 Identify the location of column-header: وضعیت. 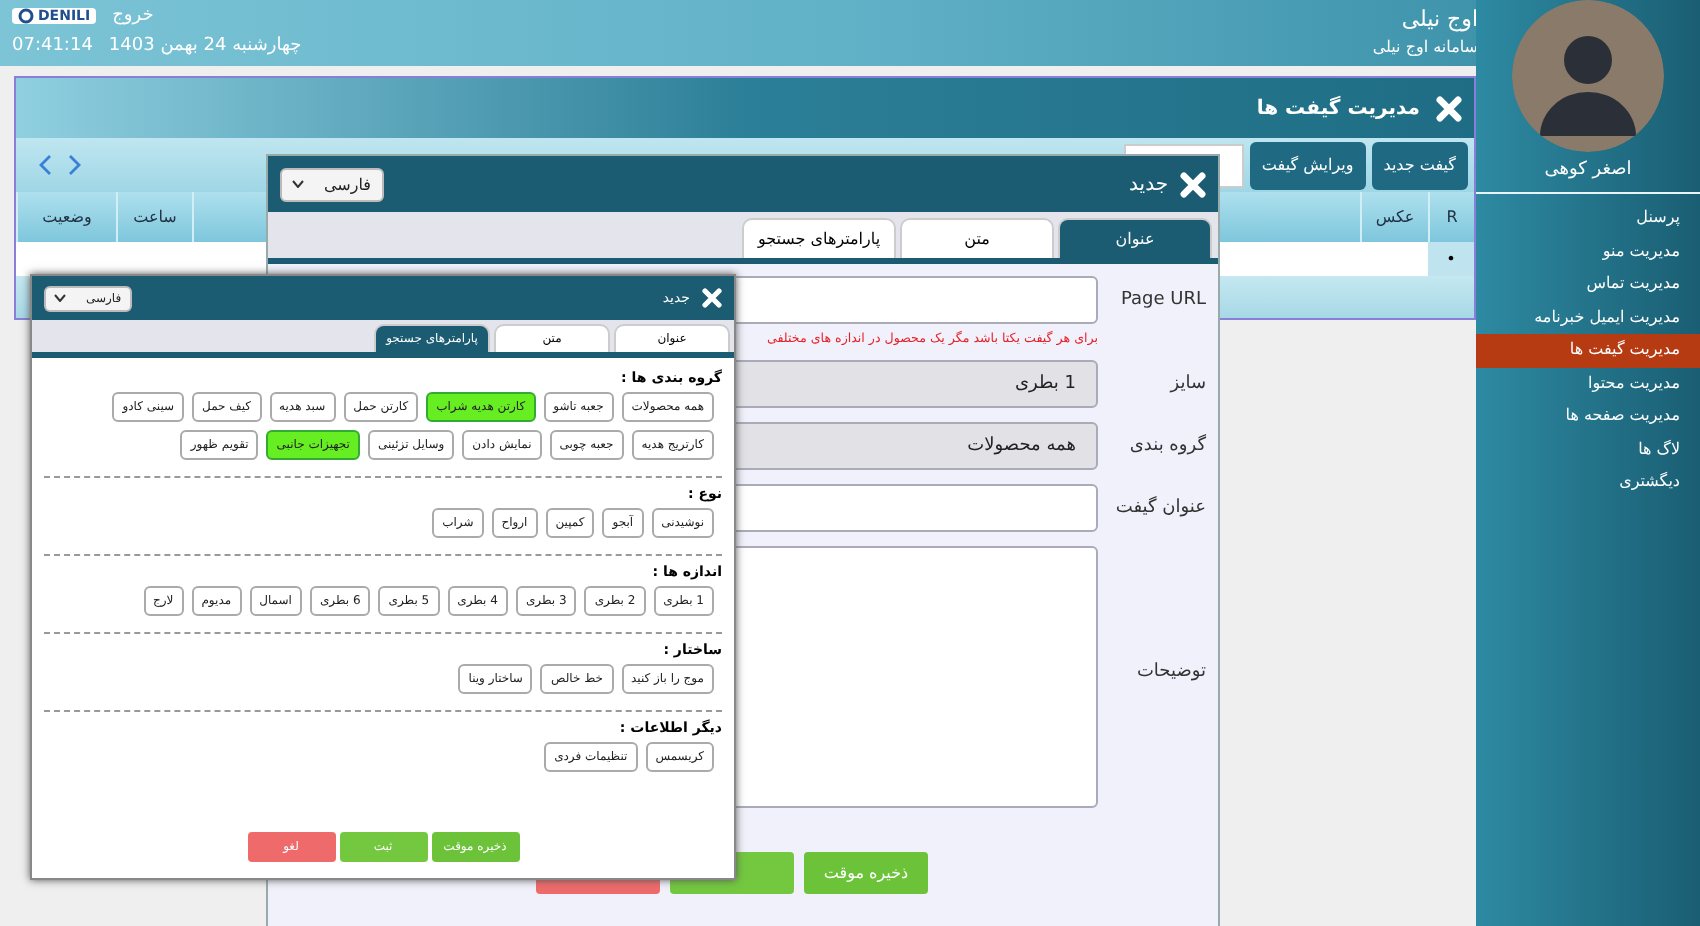
(66, 217).